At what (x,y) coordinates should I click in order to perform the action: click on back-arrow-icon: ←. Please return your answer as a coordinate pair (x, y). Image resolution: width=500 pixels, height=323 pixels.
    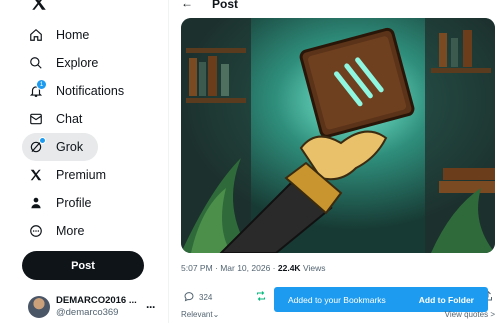
    Looking at the image, I should click on (187, 5).